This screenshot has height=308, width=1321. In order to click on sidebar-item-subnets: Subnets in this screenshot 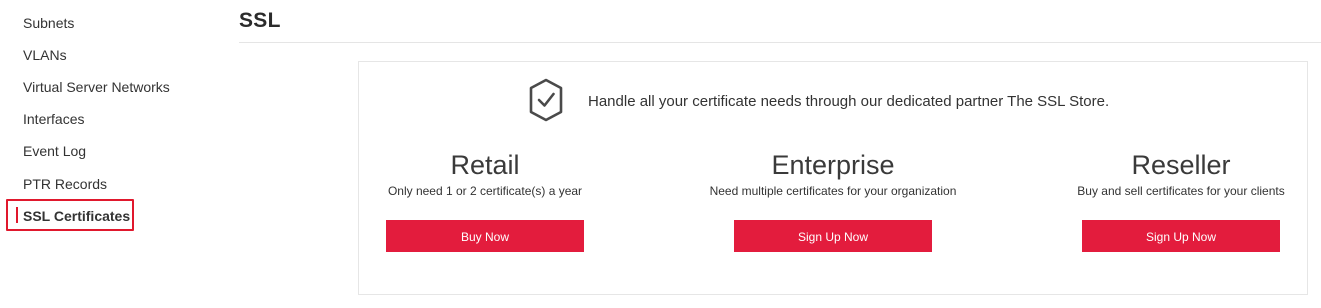, I will do `click(48, 23)`.